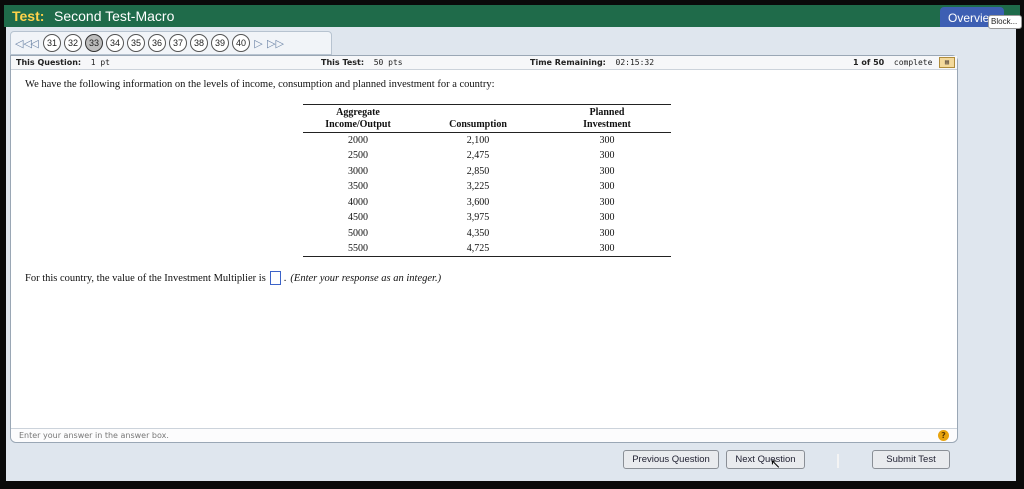  What do you see at coordinates (512, 16) in the screenshot?
I see `test-title-bar: Test: Second Test-Macro Overview` at bounding box center [512, 16].